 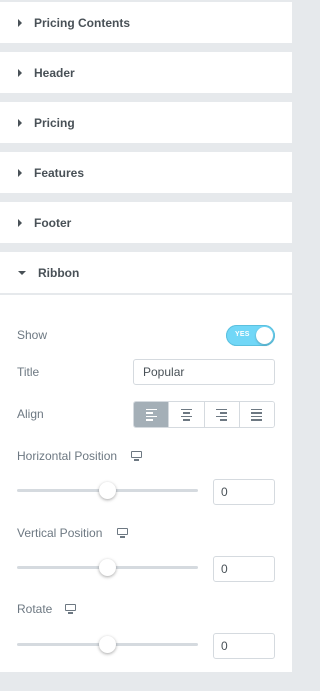 What do you see at coordinates (54, 72) in the screenshot?
I see `section-label: Header` at bounding box center [54, 72].